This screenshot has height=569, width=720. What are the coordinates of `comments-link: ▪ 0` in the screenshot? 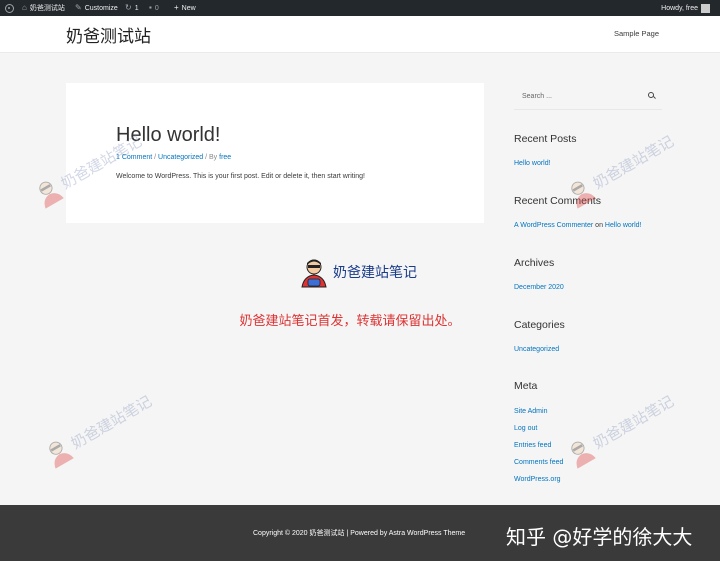 It's located at (154, 8).